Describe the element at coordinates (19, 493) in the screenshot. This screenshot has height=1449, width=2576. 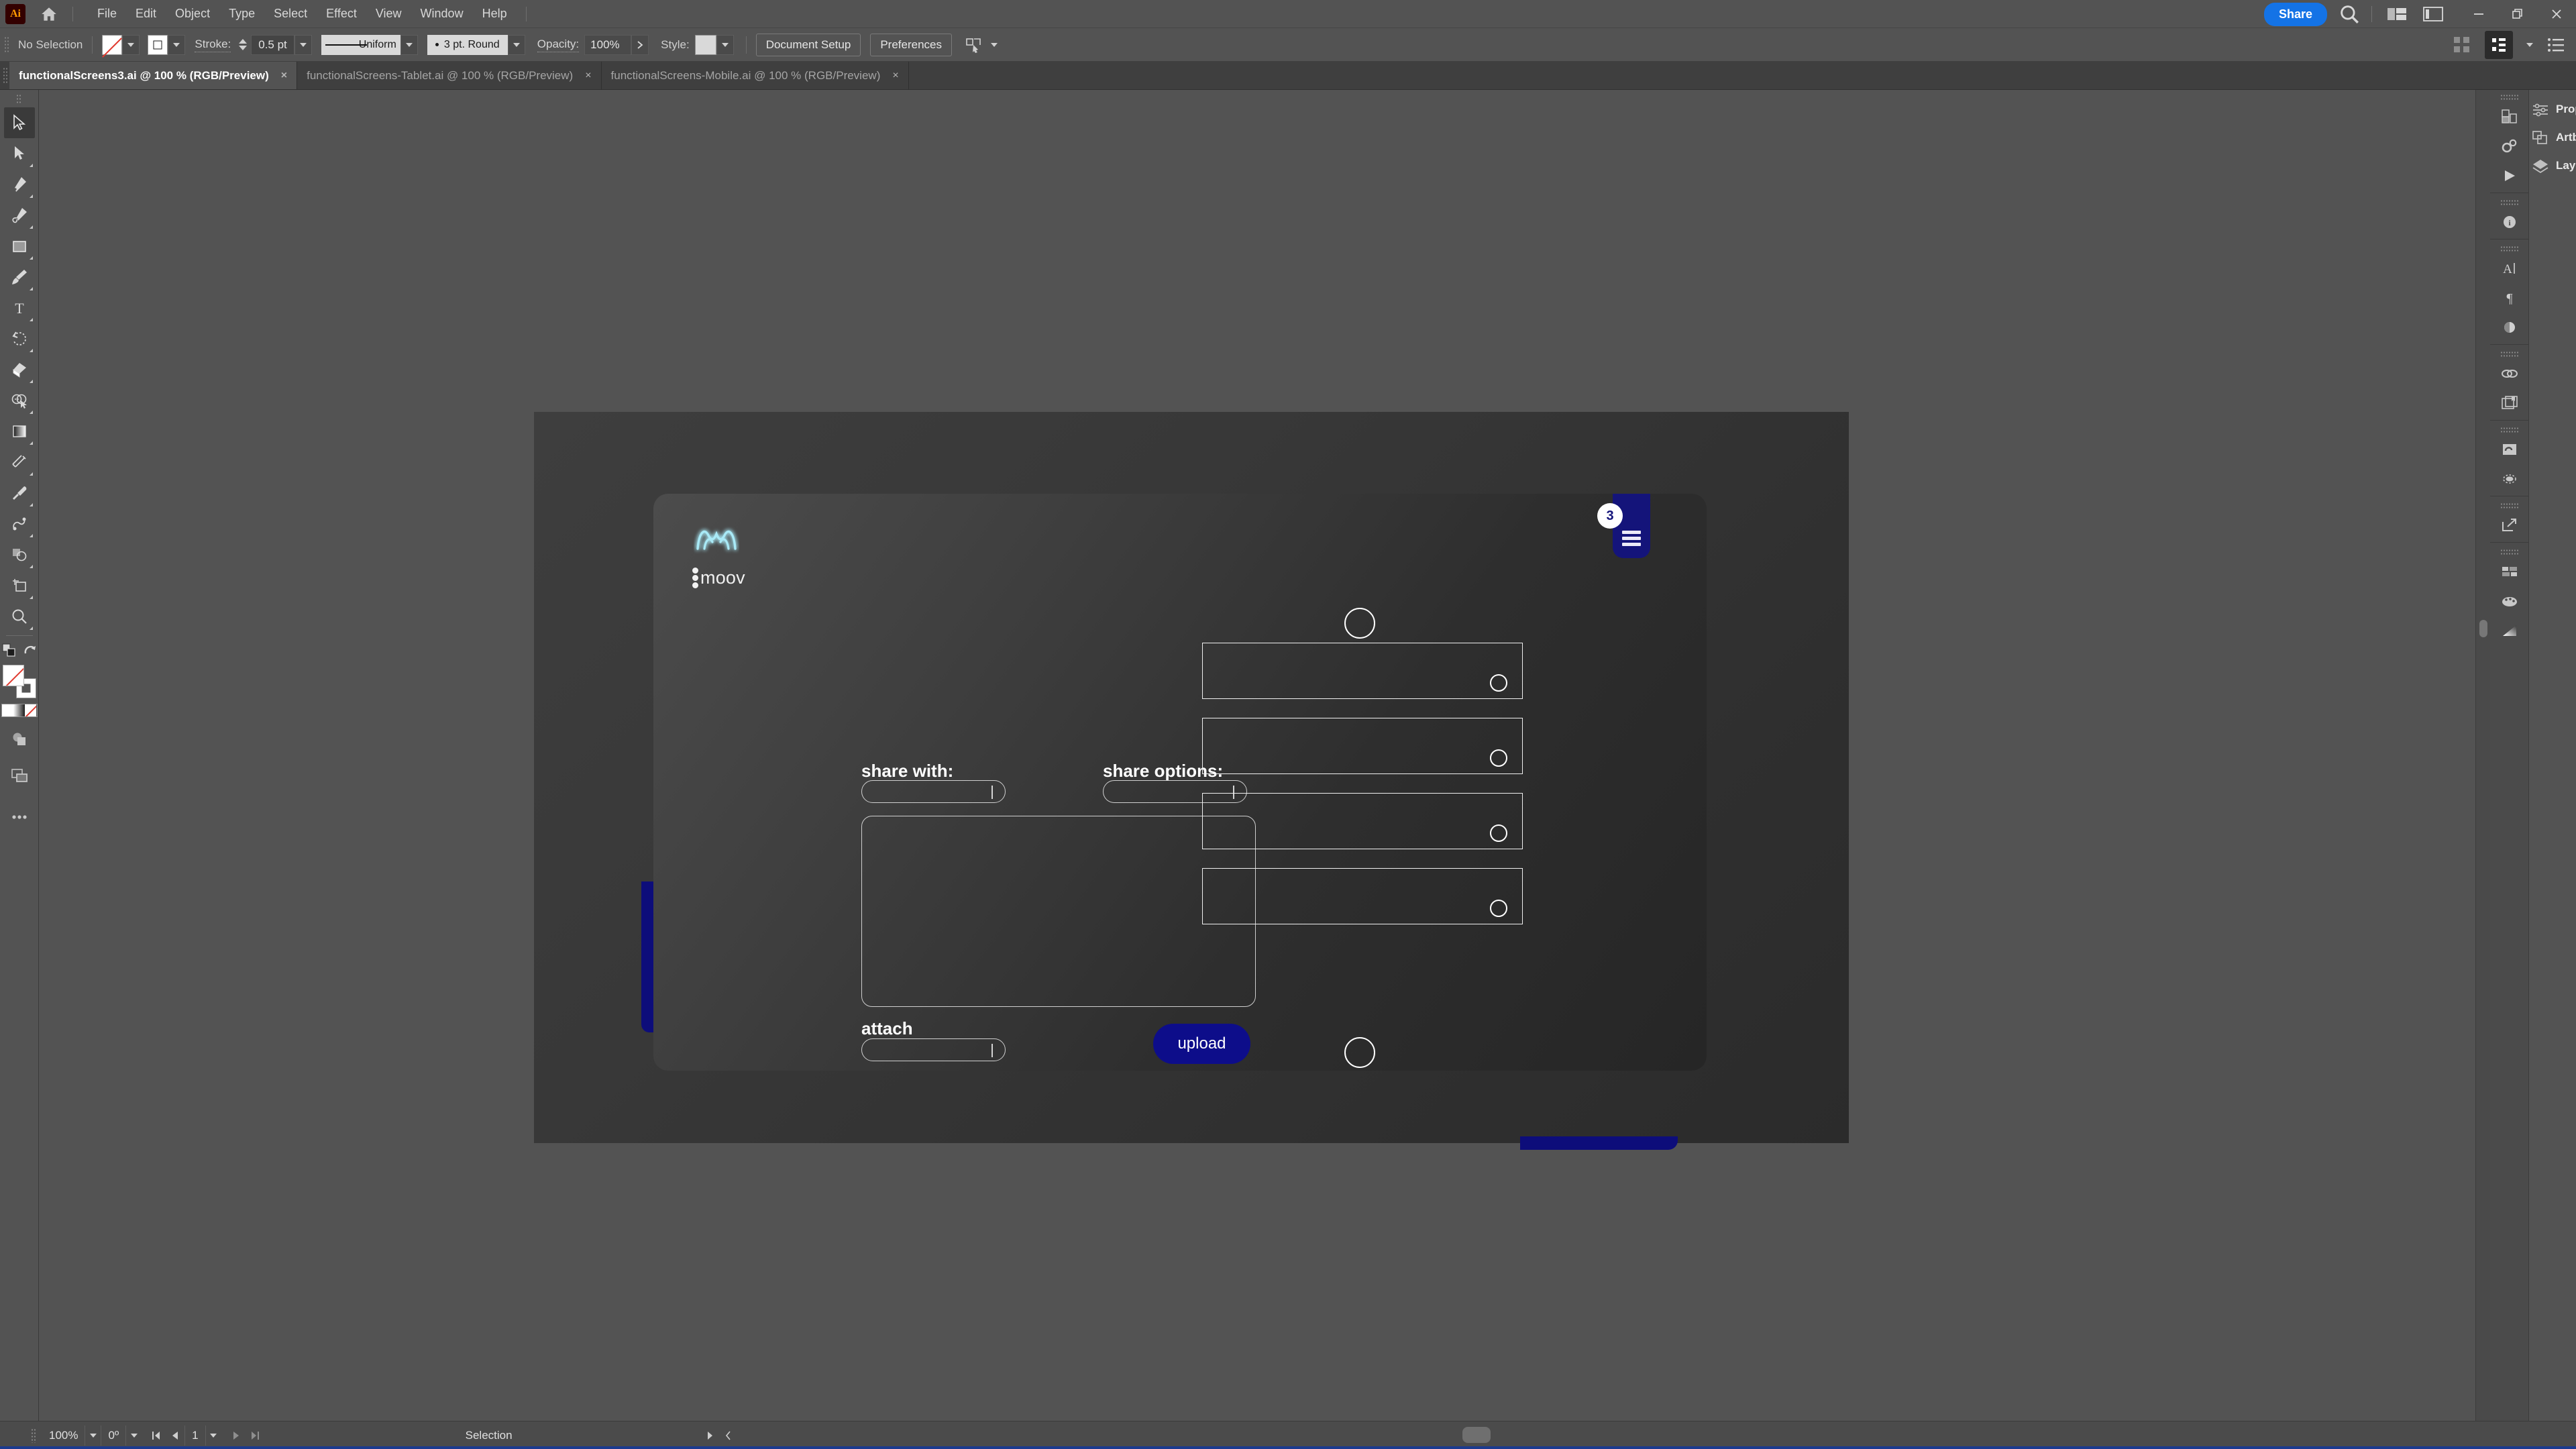
I see `eyedropper-tool` at that location.